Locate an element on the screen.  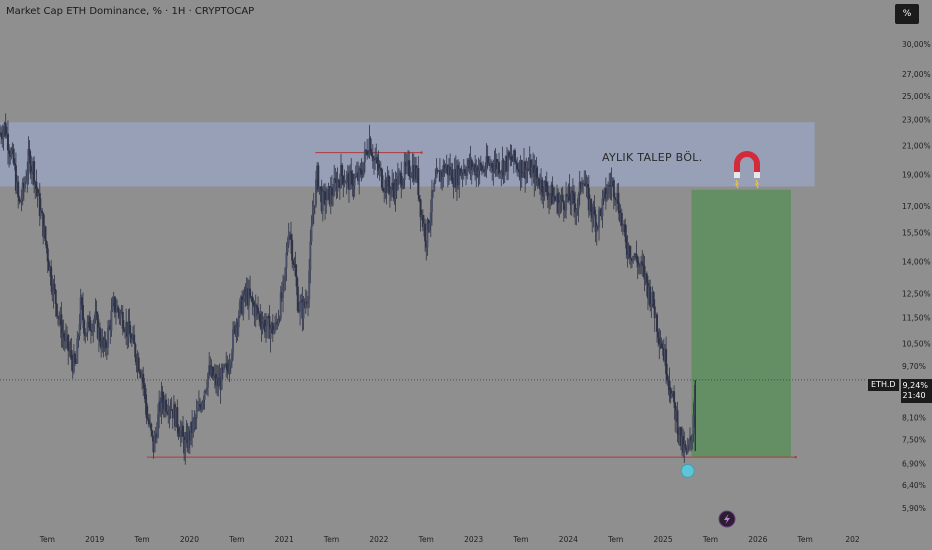
x-tick-label-2: Tem is located at coordinates (141, 539).